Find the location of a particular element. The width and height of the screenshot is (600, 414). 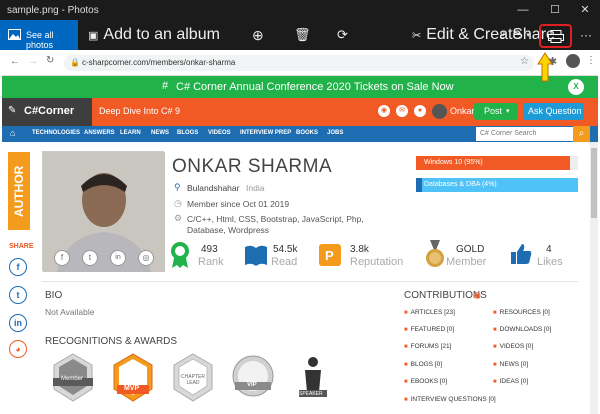

annotation-arrow-icon is located at coordinates (545, 67).